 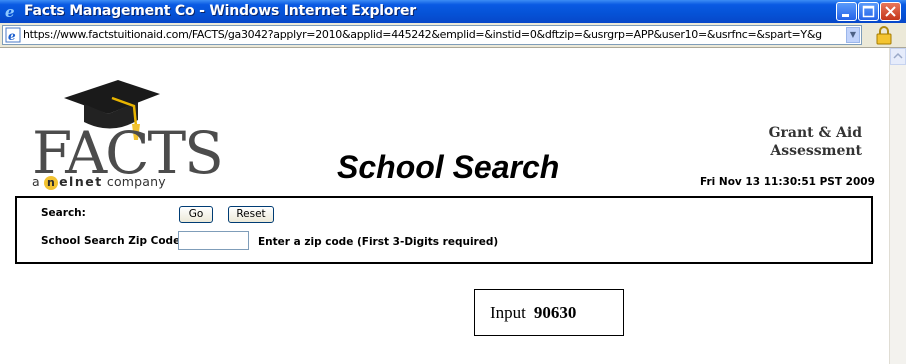 I want to click on logo-tagline: a n elnet company, so click(x=99, y=182).